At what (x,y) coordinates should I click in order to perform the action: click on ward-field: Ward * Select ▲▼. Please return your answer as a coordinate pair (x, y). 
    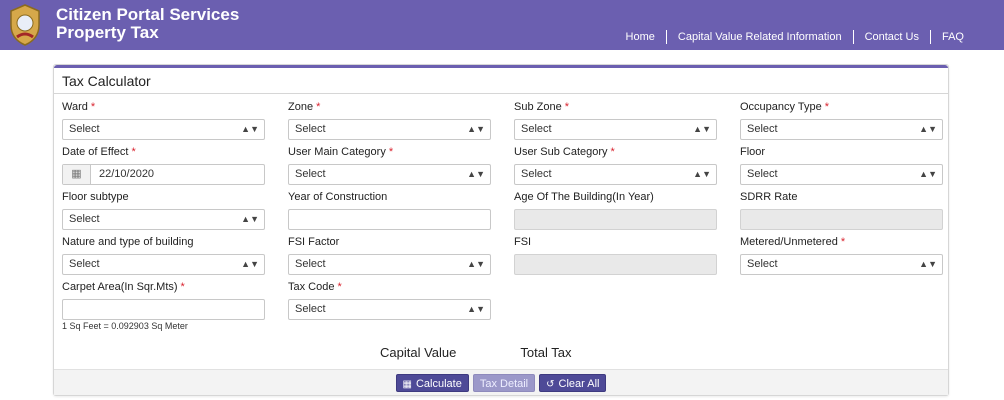
    Looking at the image, I should click on (163, 120).